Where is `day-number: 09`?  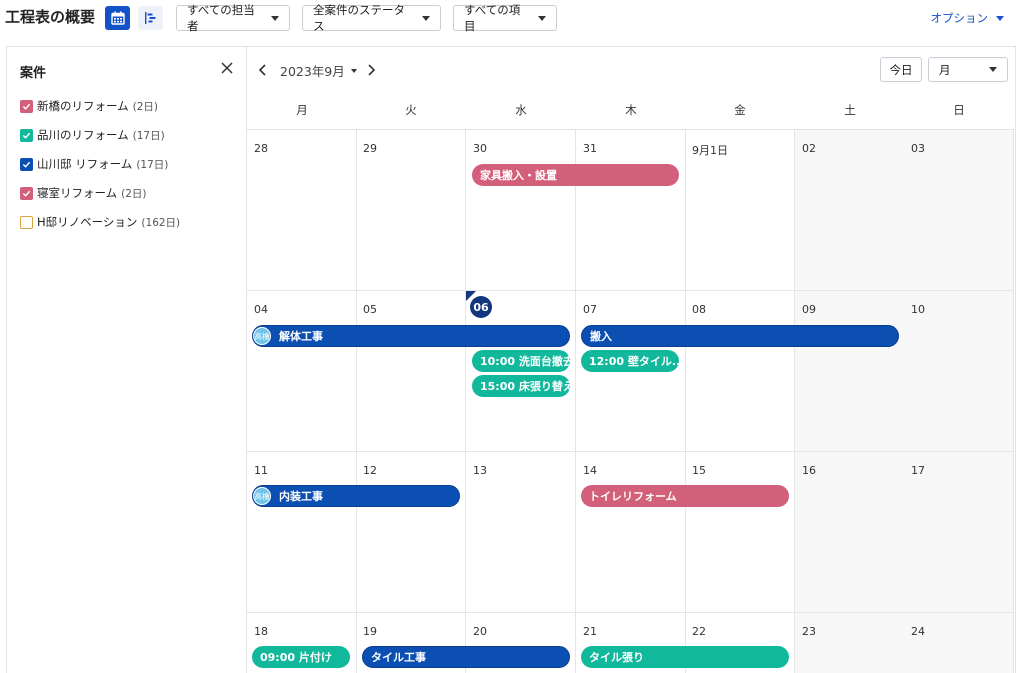
day-number: 09 is located at coordinates (809, 309).